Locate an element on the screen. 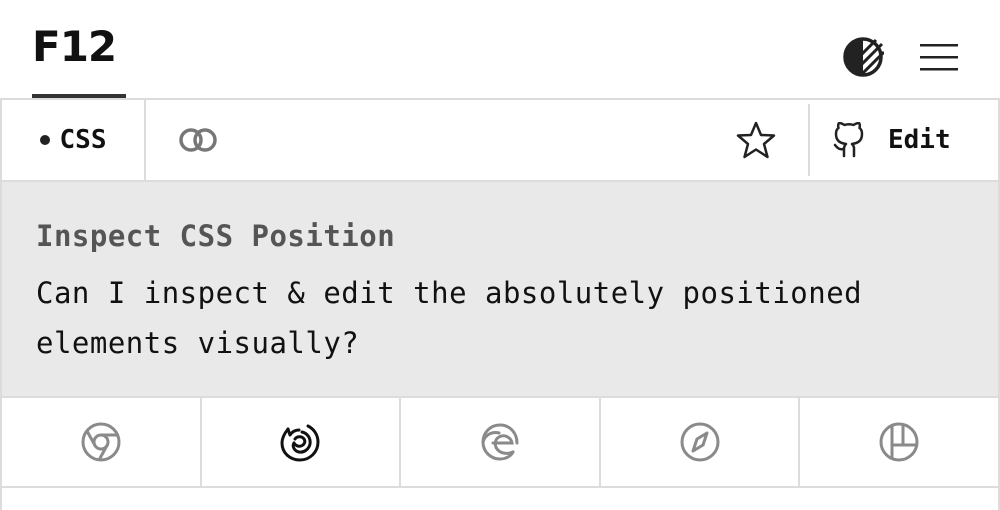  chrome-icon is located at coordinates (101, 442).